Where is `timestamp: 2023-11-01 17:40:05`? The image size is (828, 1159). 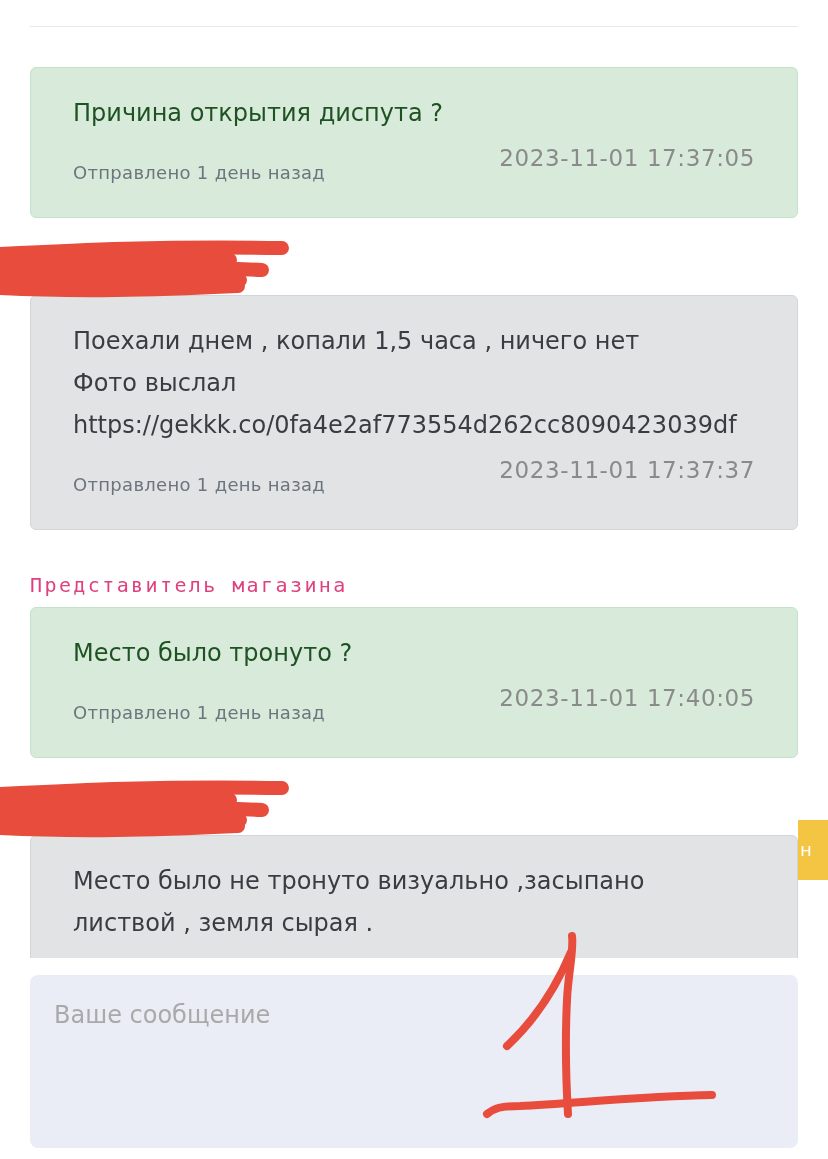
timestamp: 2023-11-01 17:40:05 is located at coordinates (627, 698).